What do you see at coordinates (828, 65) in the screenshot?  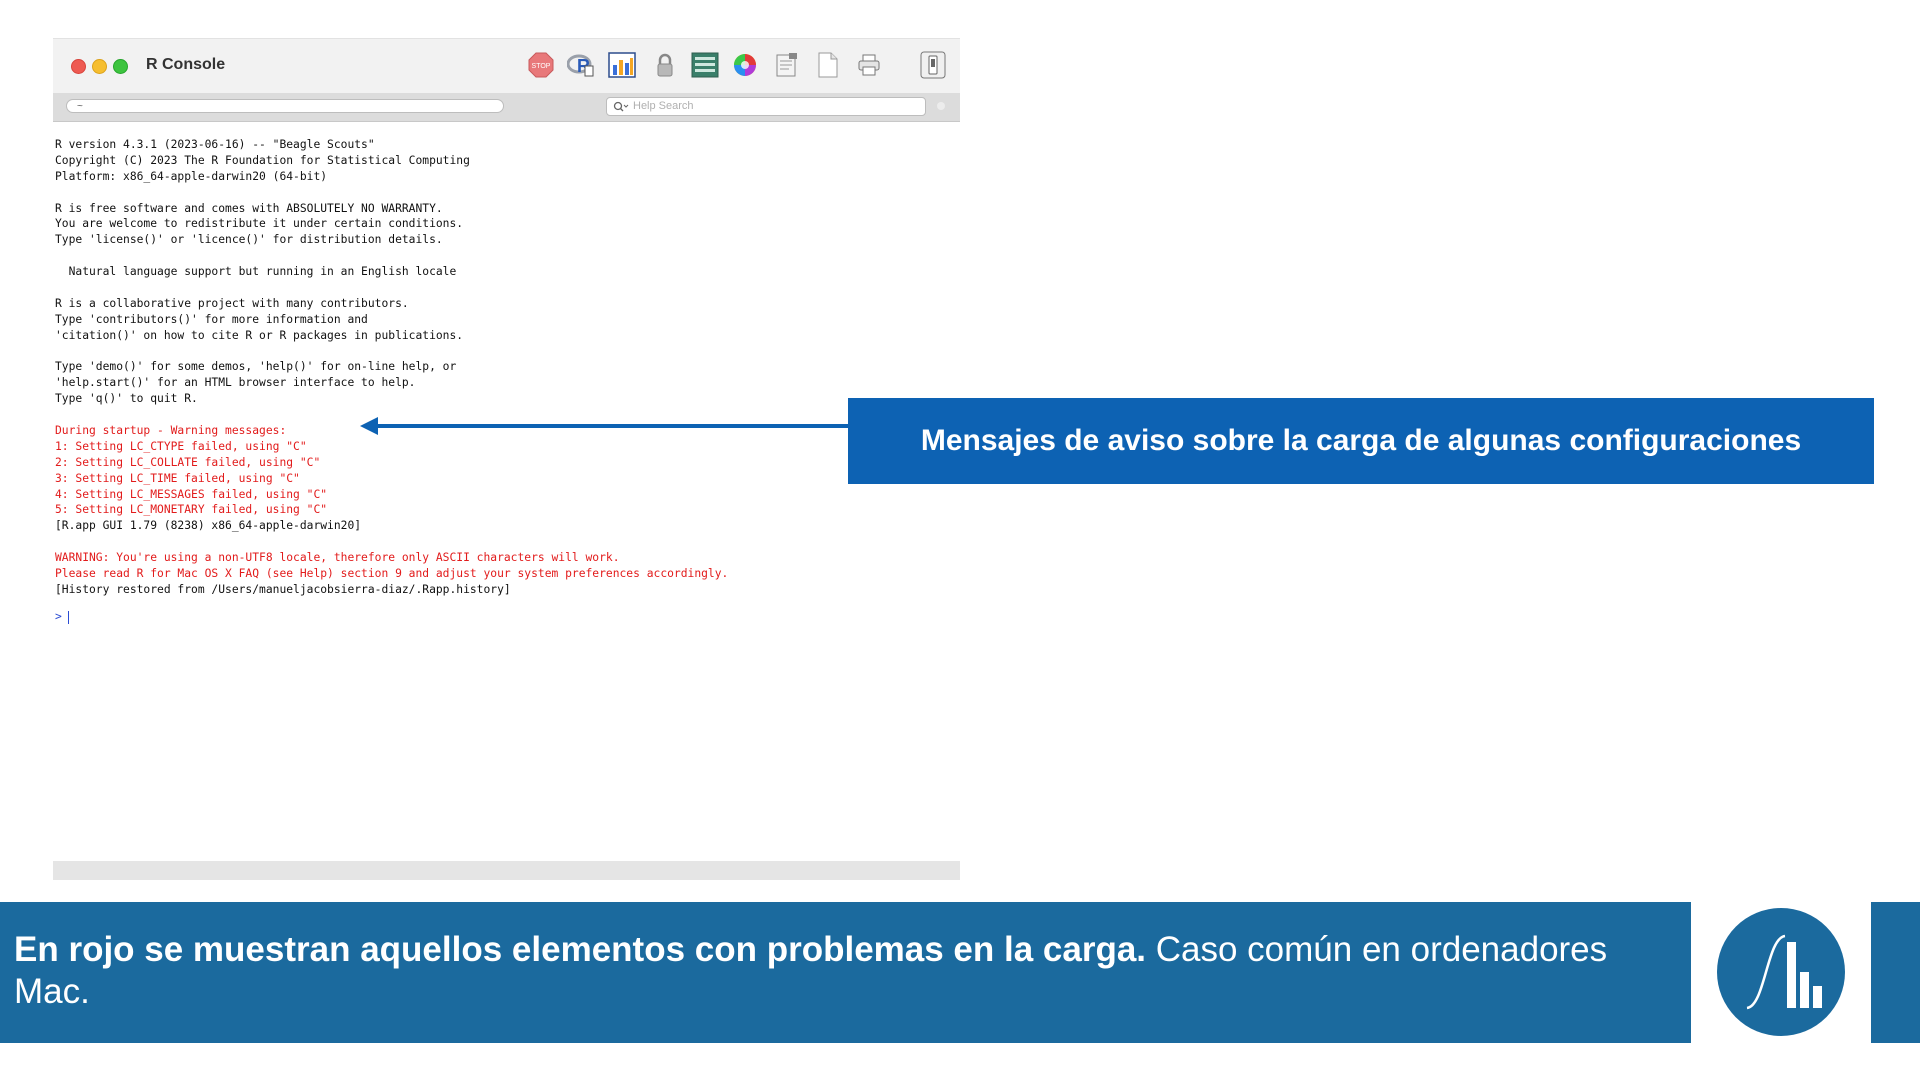 I see `new-document-icon` at bounding box center [828, 65].